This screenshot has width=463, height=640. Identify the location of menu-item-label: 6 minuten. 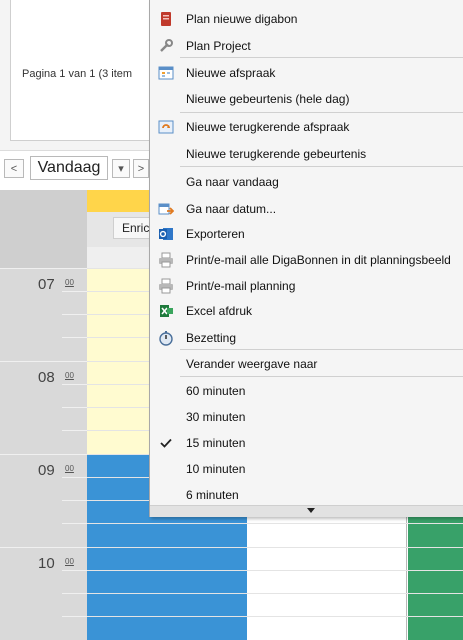
(212, 495).